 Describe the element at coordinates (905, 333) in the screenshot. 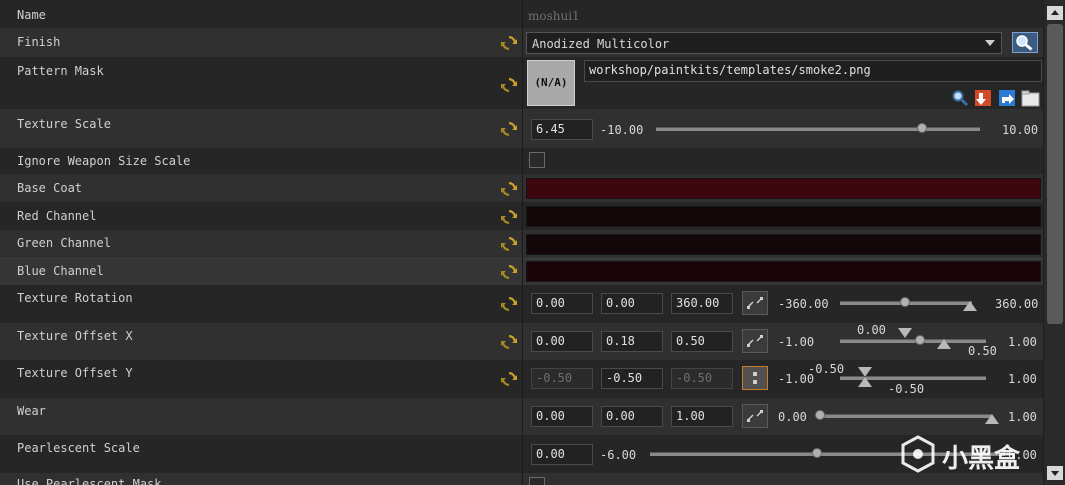

I see `texture-offset-x-lower-marker` at that location.